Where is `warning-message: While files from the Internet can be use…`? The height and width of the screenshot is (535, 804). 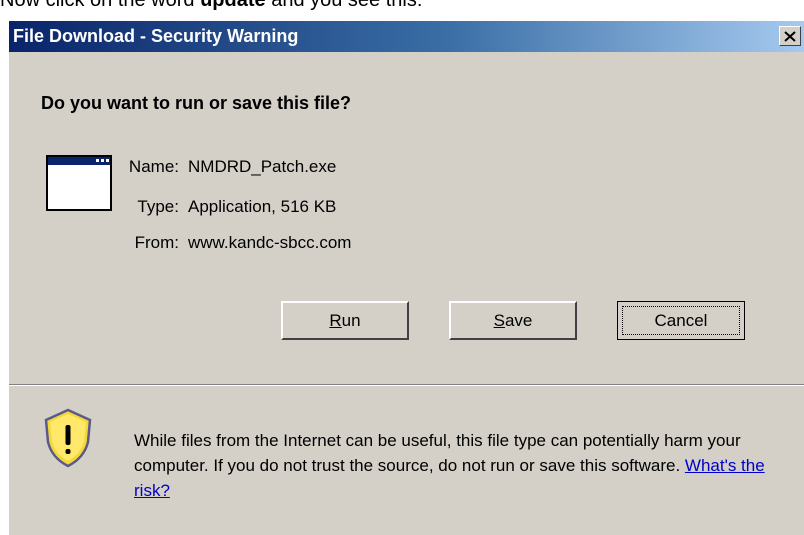
warning-message: While files from the Internet can be use… is located at coordinates (437, 453).